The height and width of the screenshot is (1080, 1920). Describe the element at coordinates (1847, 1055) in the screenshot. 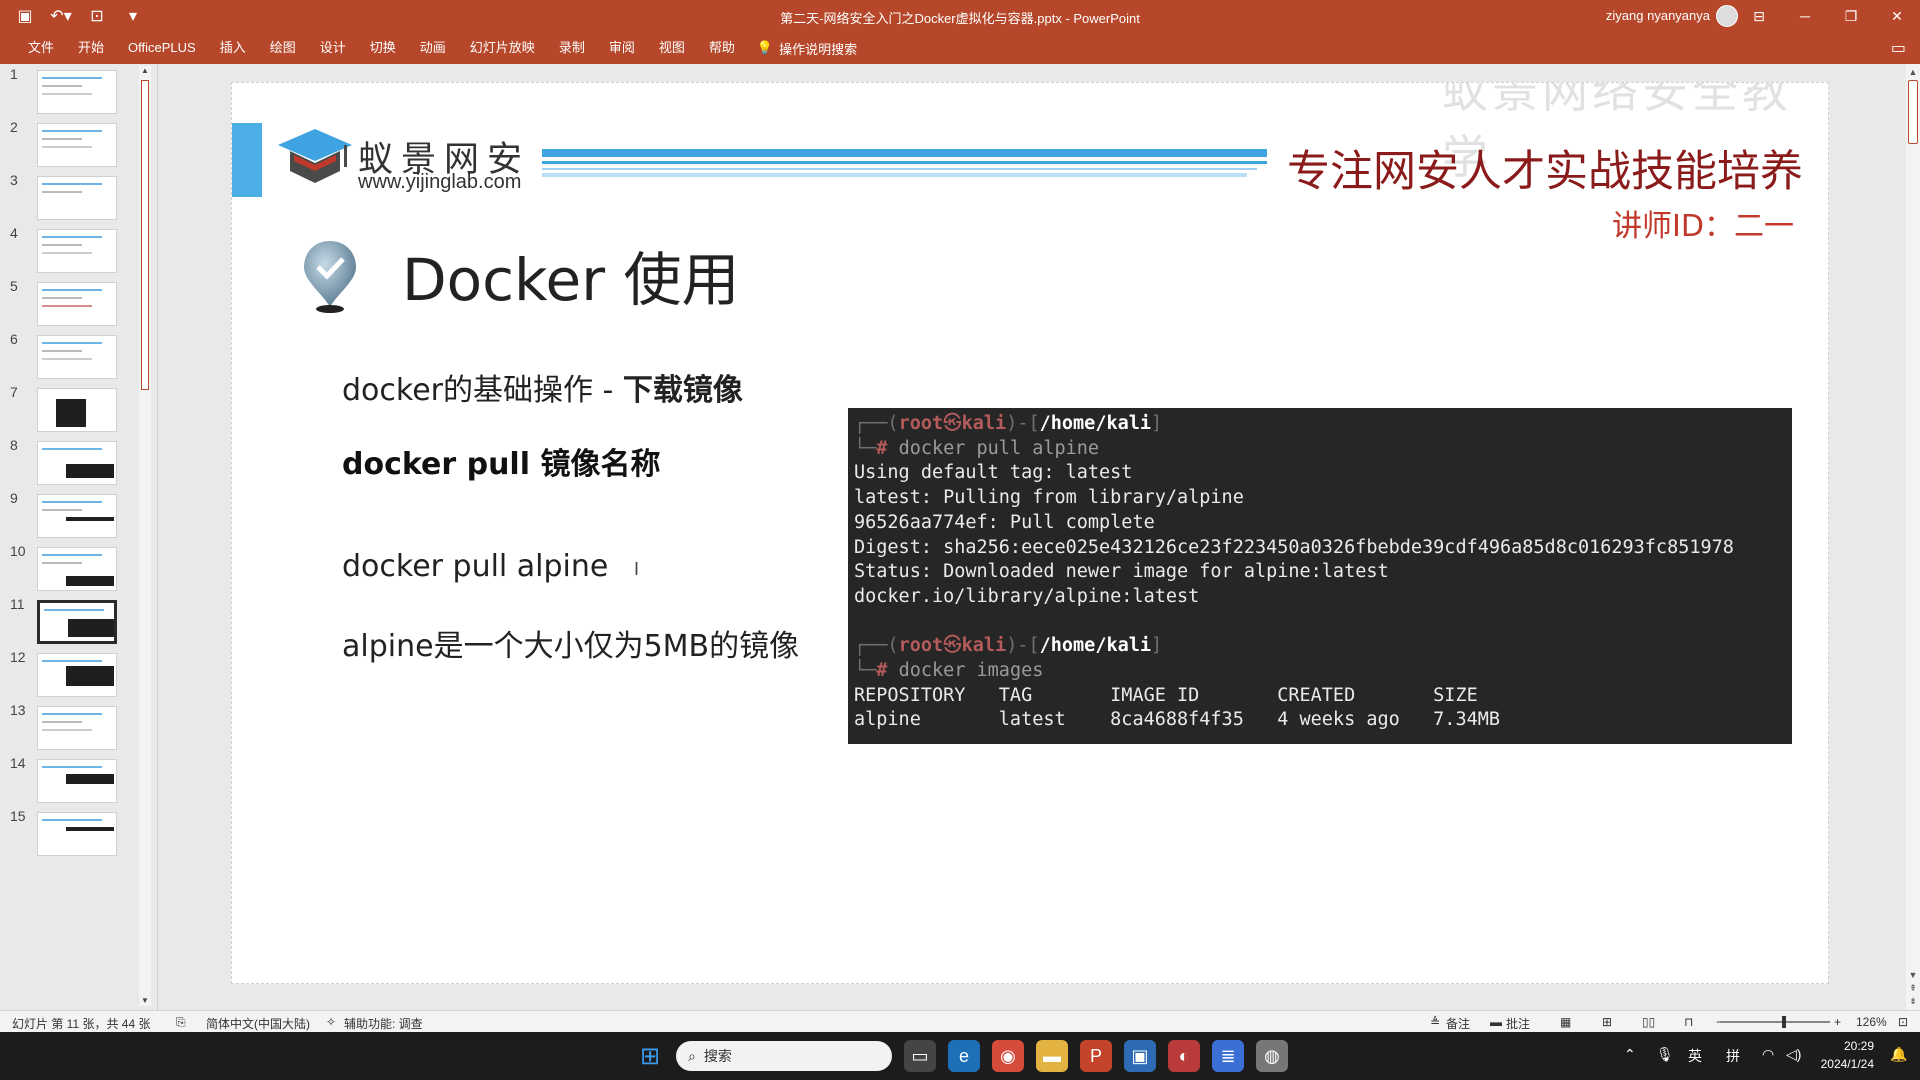

I see `system-clock: 20:29 2024/1/24` at that location.